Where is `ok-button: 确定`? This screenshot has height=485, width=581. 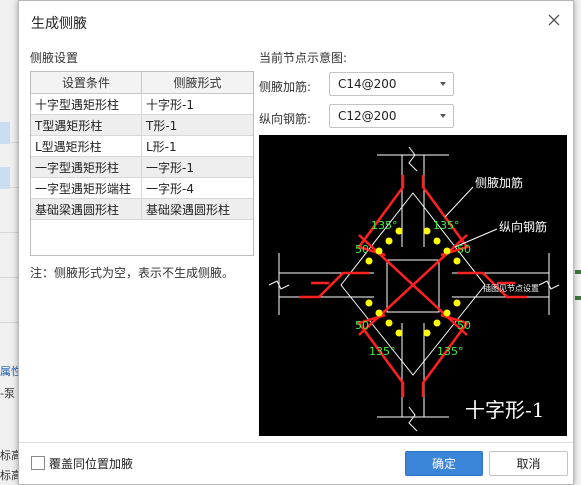
ok-button: 确定 is located at coordinates (444, 463).